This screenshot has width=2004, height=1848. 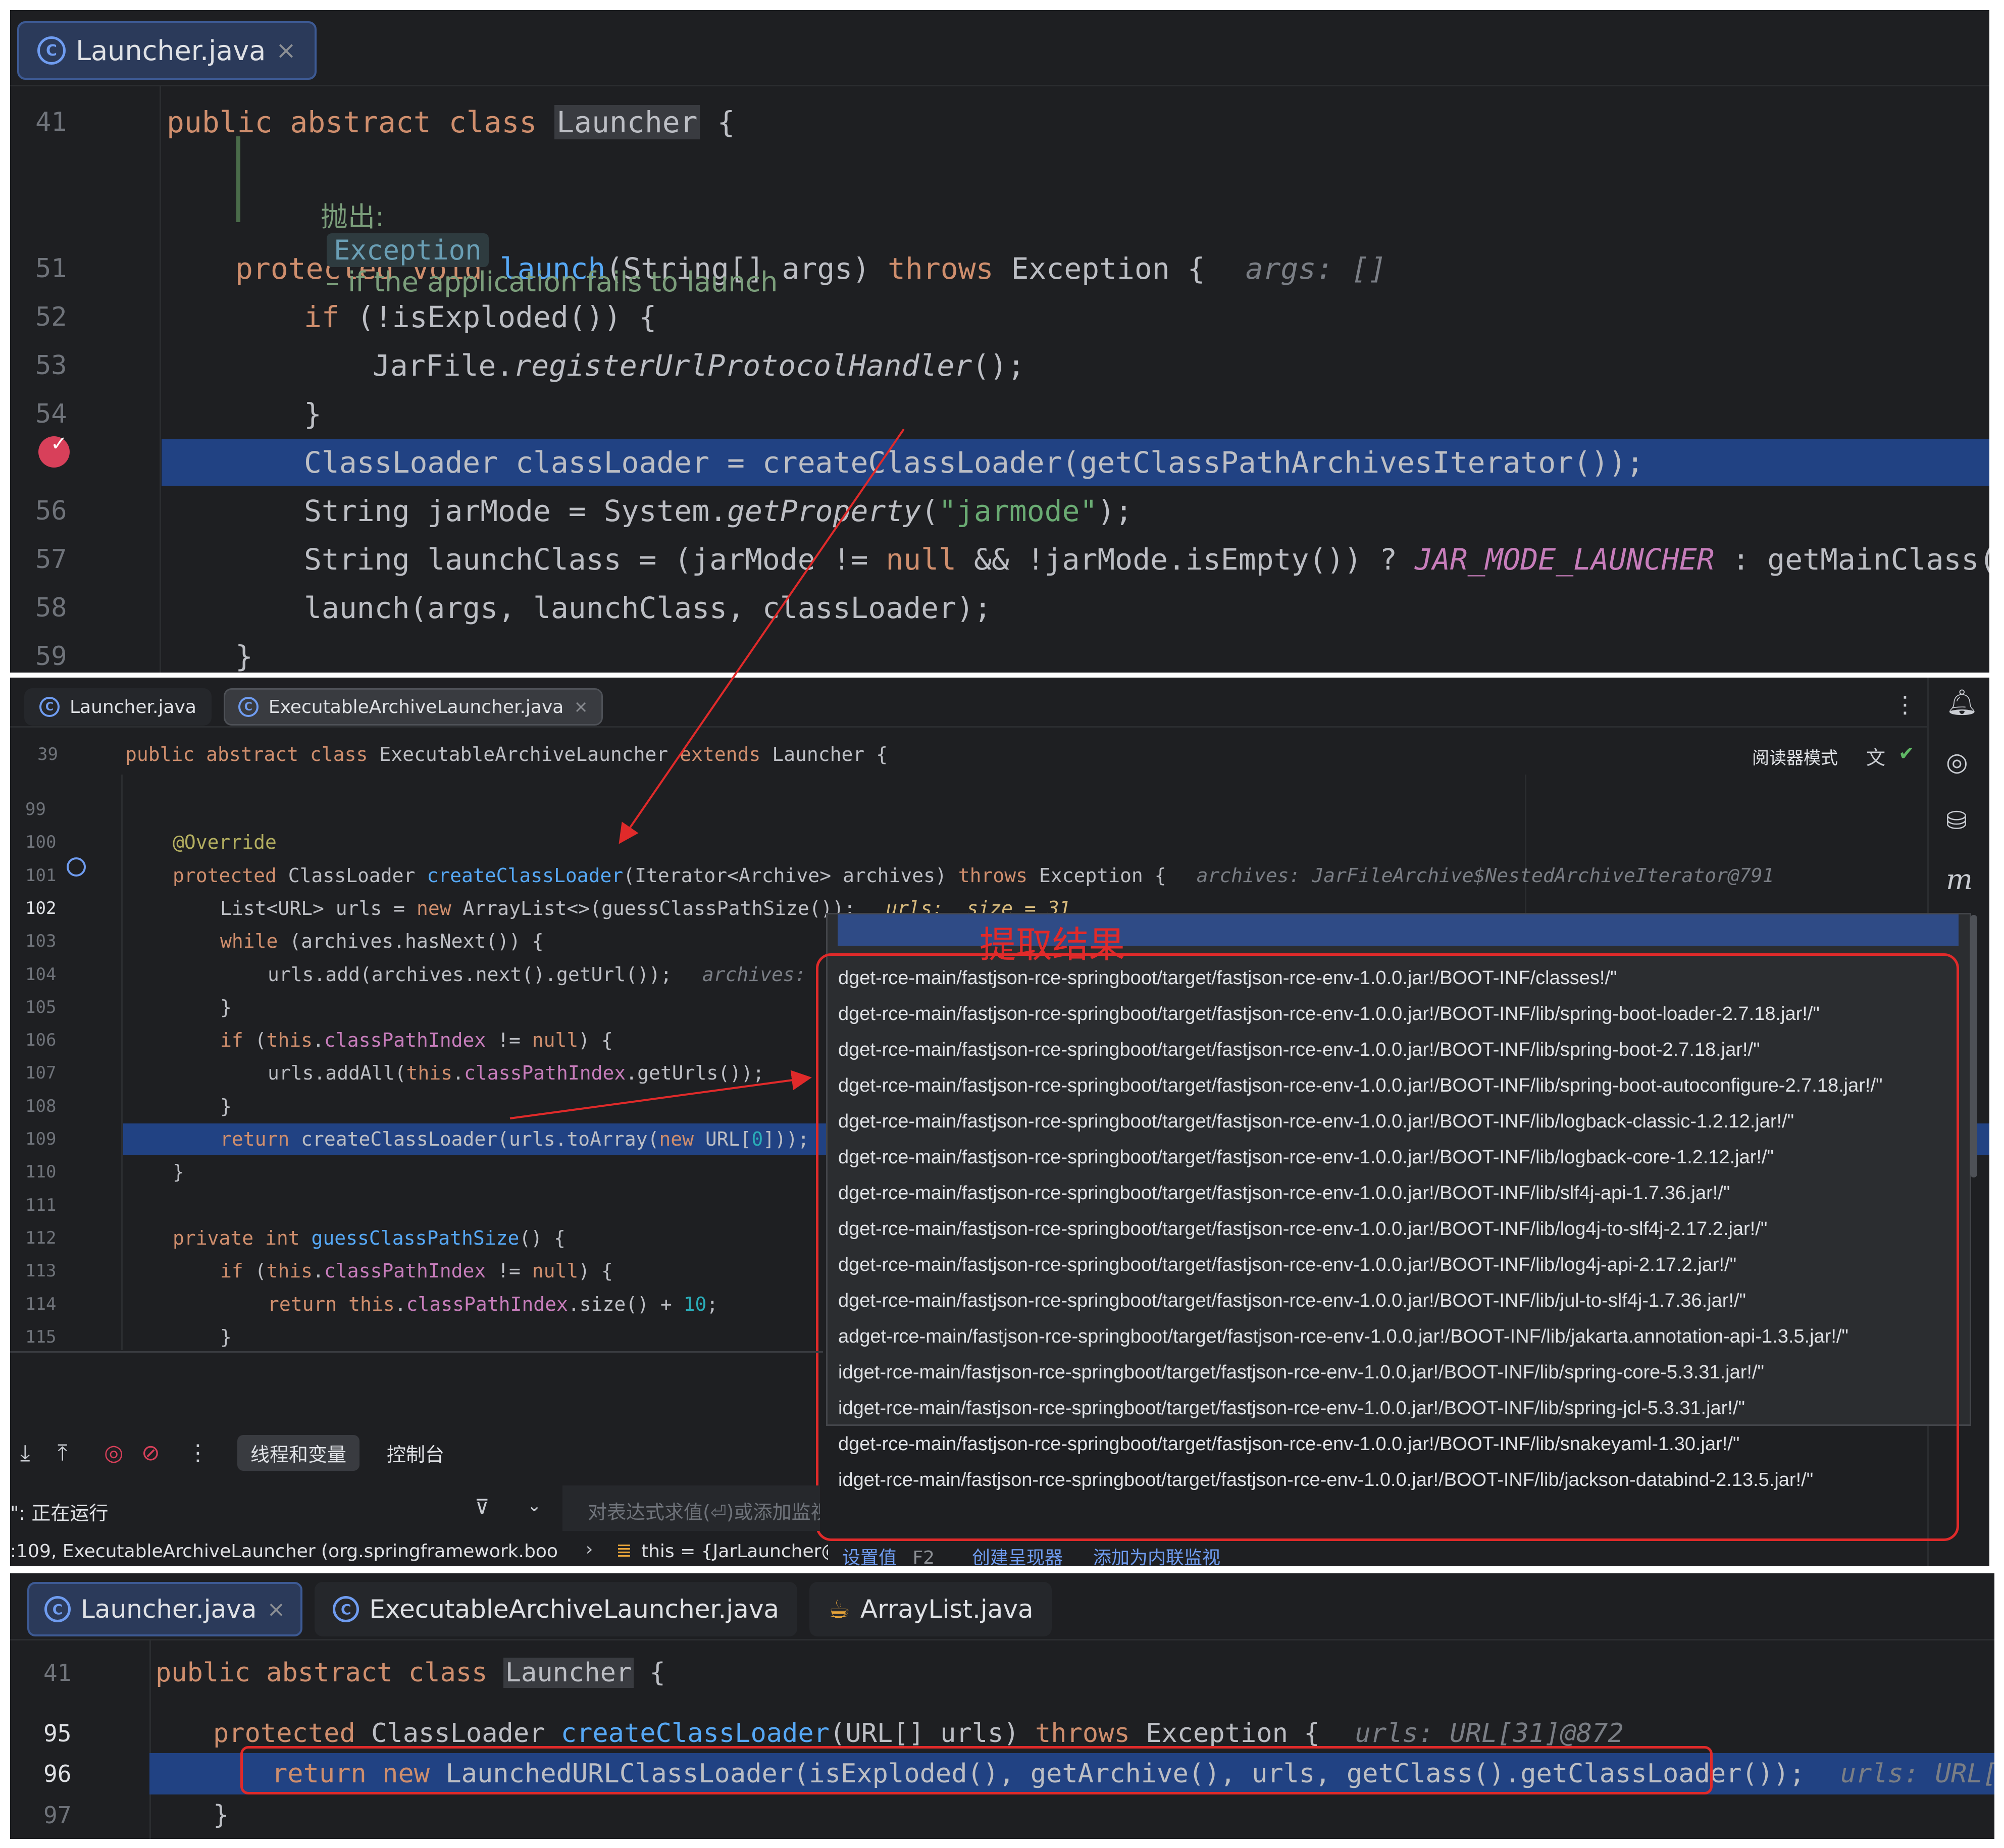 I want to click on line-number: 110, so click(x=41, y=1173).